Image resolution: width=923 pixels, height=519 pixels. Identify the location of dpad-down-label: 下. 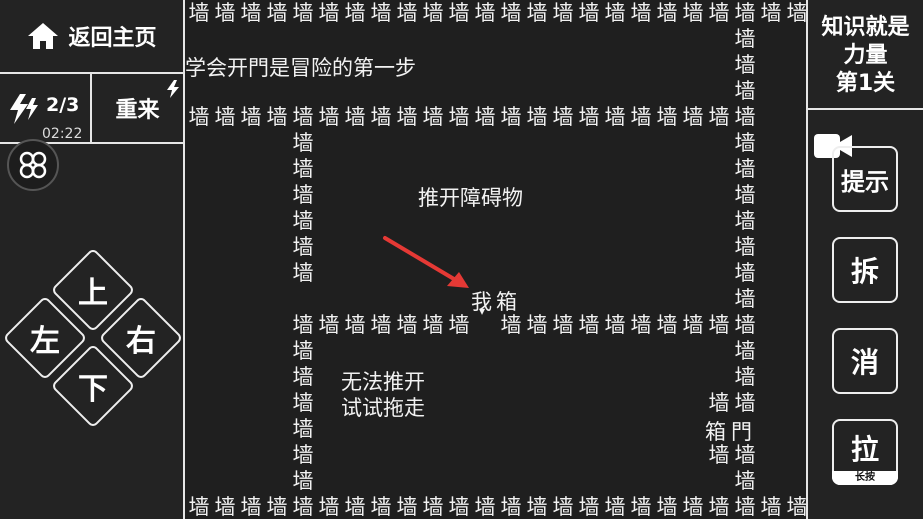
(93, 389).